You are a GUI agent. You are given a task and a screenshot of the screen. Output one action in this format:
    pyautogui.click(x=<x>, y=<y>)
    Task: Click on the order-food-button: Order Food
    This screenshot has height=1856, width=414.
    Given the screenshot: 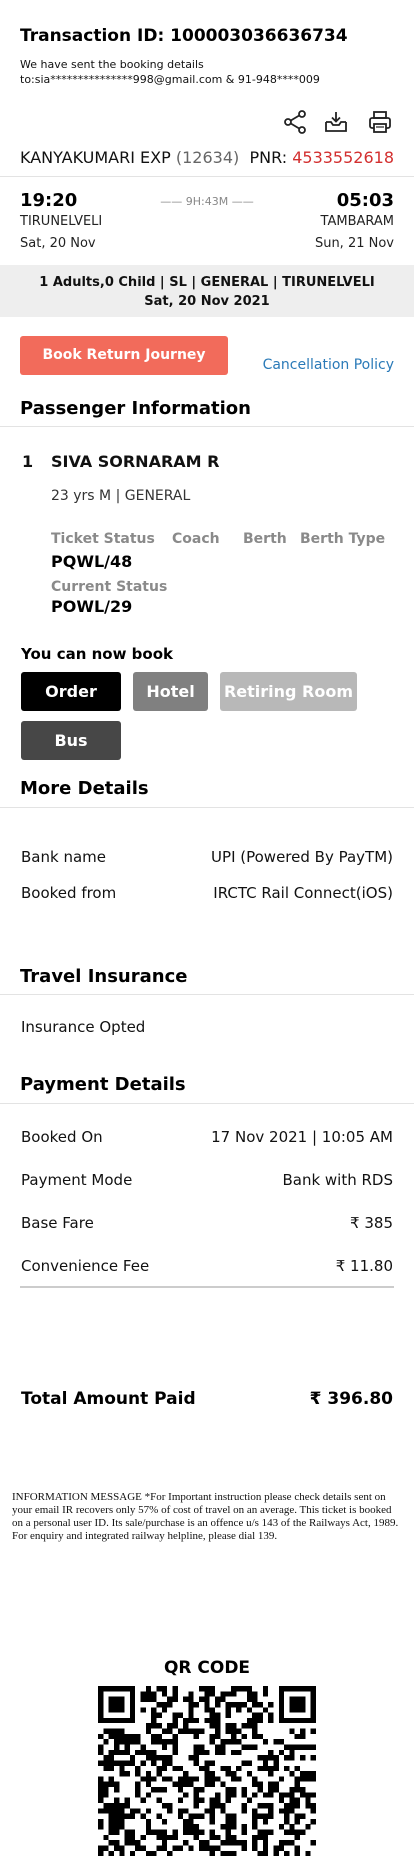 What is the action you would take?
    pyautogui.click(x=71, y=706)
    